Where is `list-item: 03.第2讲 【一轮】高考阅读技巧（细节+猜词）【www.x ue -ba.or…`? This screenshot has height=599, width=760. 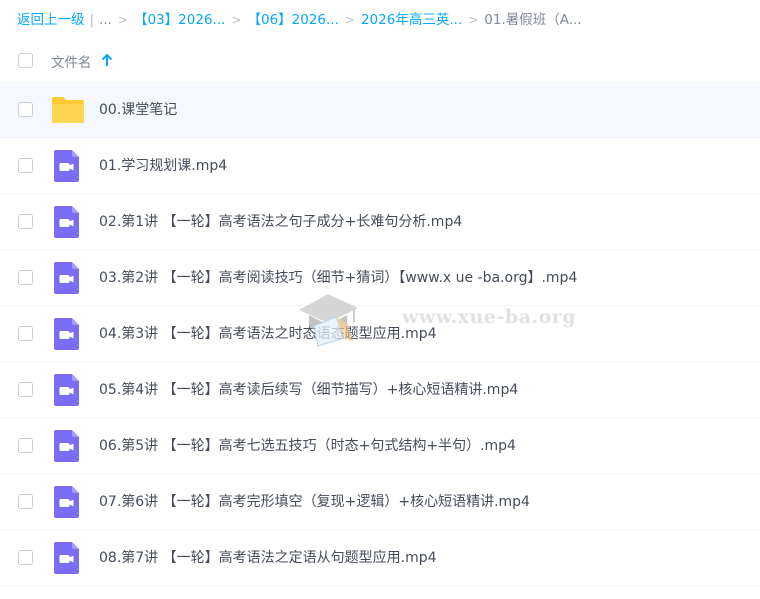
list-item: 03.第2讲 【一轮】高考阅读技巧（细节+猜词）【www.x ue -ba.or… is located at coordinates (380, 278).